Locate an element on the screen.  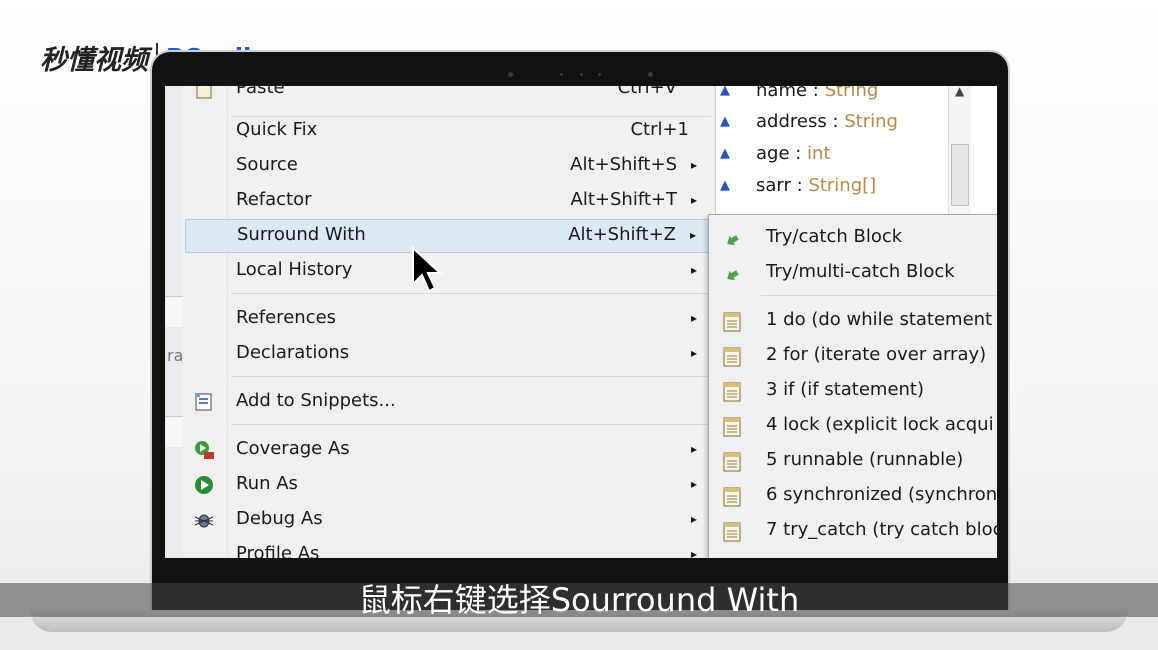
menu-item-label: Local History is located at coordinates (294, 269).